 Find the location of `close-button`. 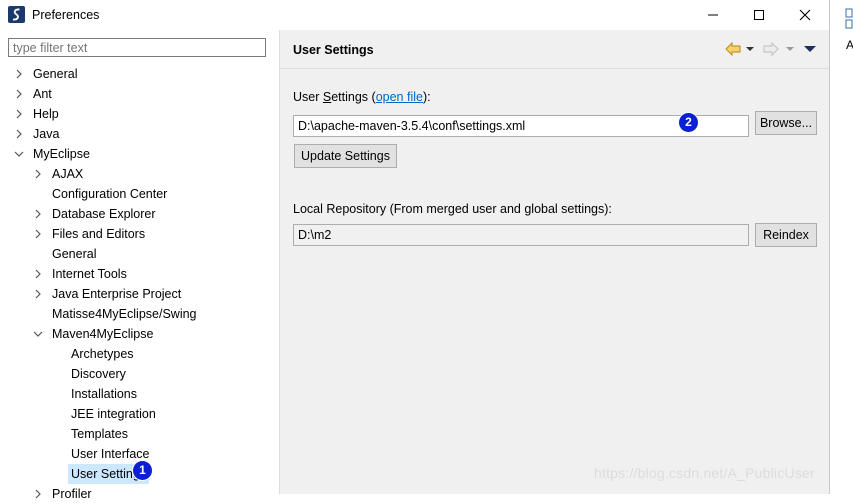

close-button is located at coordinates (805, 15).